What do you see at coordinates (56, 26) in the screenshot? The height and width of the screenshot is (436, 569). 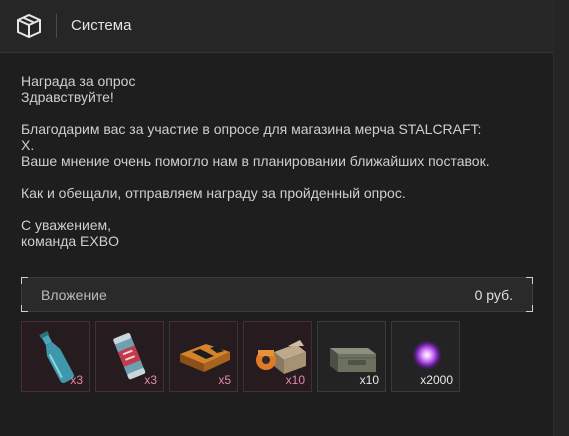 I see `header-divider` at bounding box center [56, 26].